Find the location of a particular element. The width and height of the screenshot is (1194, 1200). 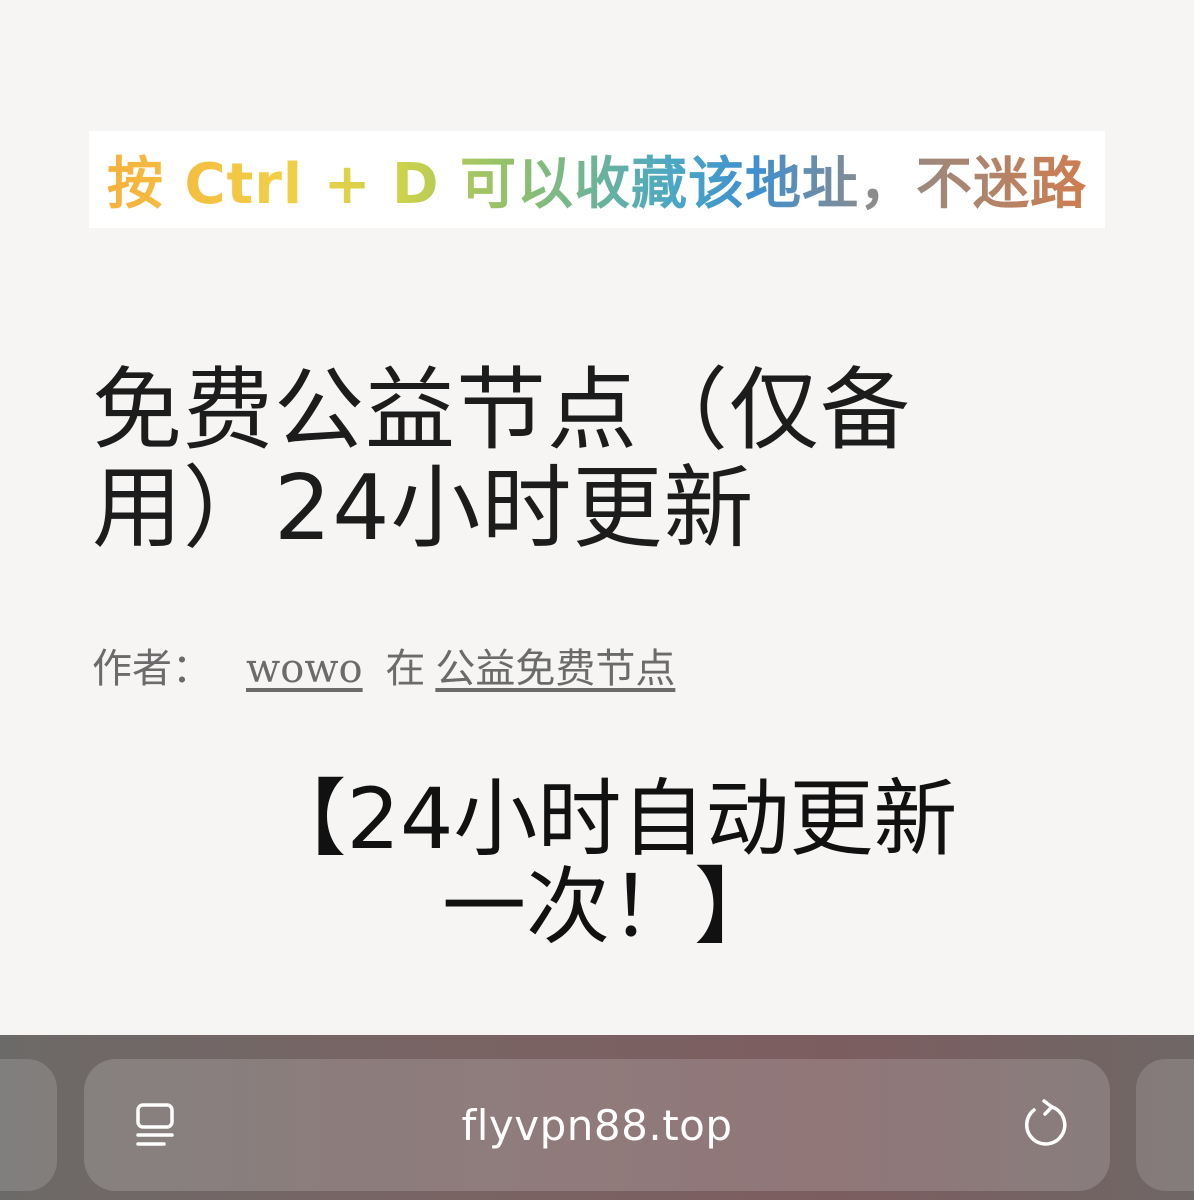

bookmark-hint-text: 按 Ctrl + D 可以收藏该地址，不迷路 is located at coordinates (597, 179).